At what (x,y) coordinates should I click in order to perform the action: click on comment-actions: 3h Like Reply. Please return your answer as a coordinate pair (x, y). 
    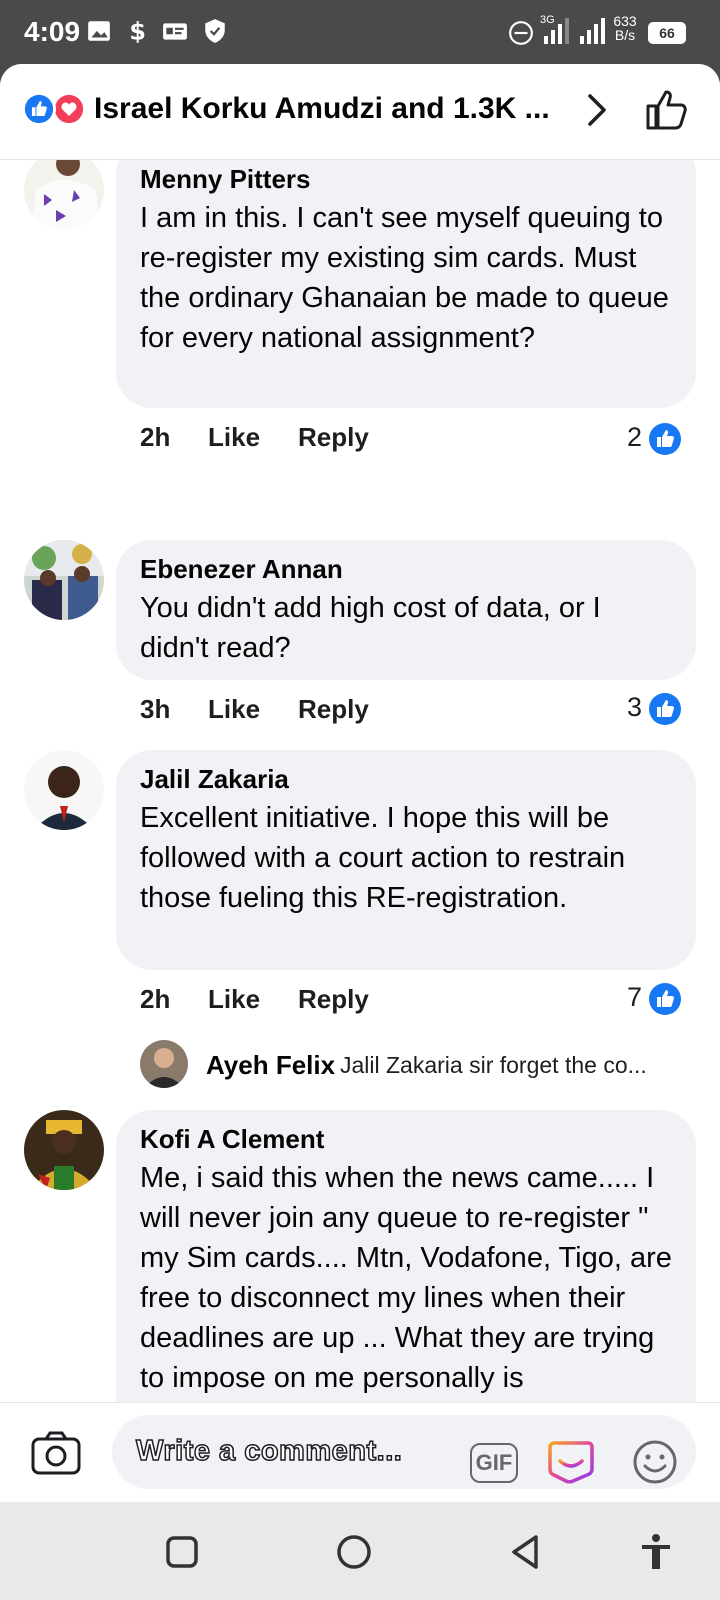
    Looking at the image, I should click on (270, 712).